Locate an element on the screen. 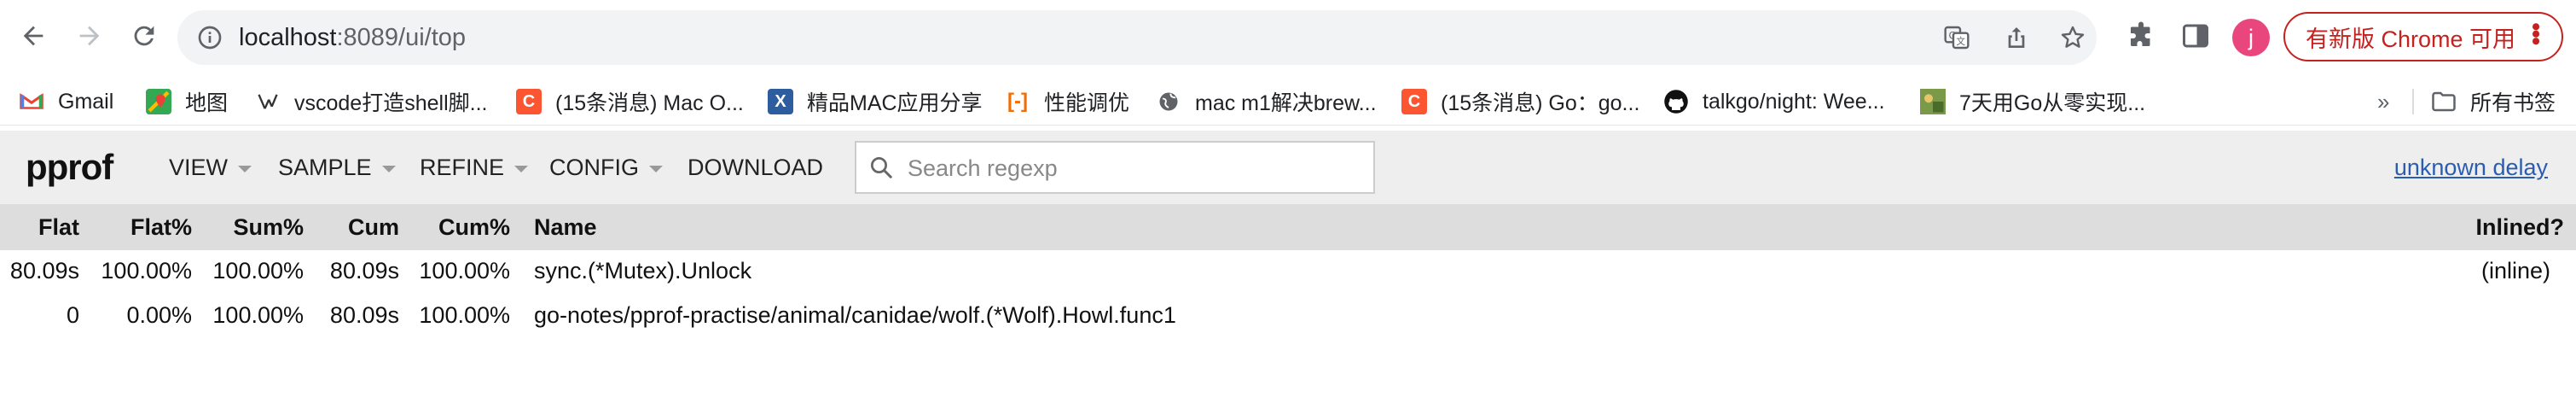 This screenshot has height=415, width=2576. forward-arrow-icon is located at coordinates (89, 36).